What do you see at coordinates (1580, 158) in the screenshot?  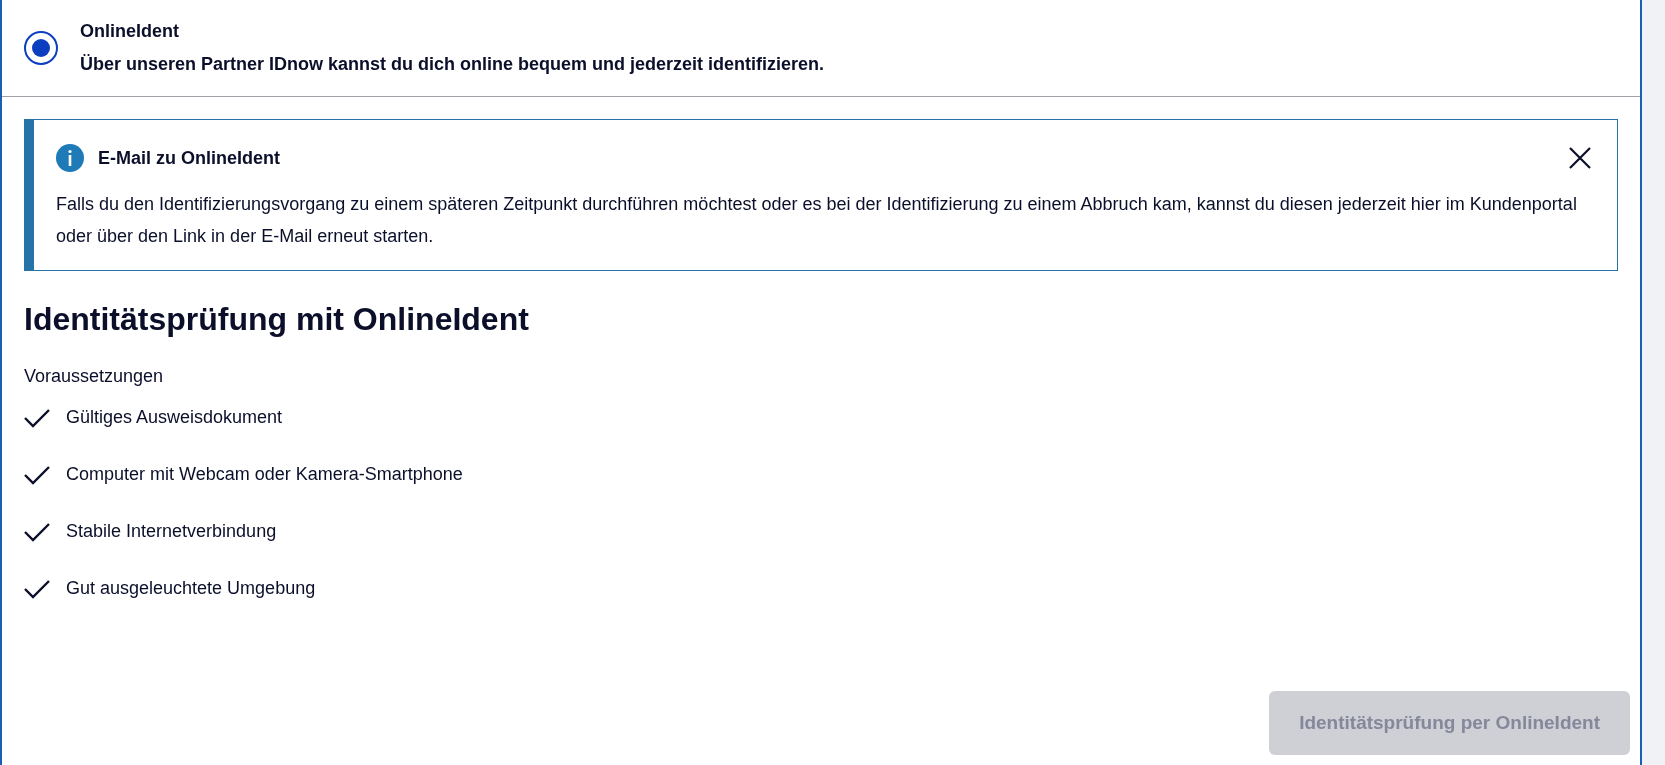 I see `close-button` at bounding box center [1580, 158].